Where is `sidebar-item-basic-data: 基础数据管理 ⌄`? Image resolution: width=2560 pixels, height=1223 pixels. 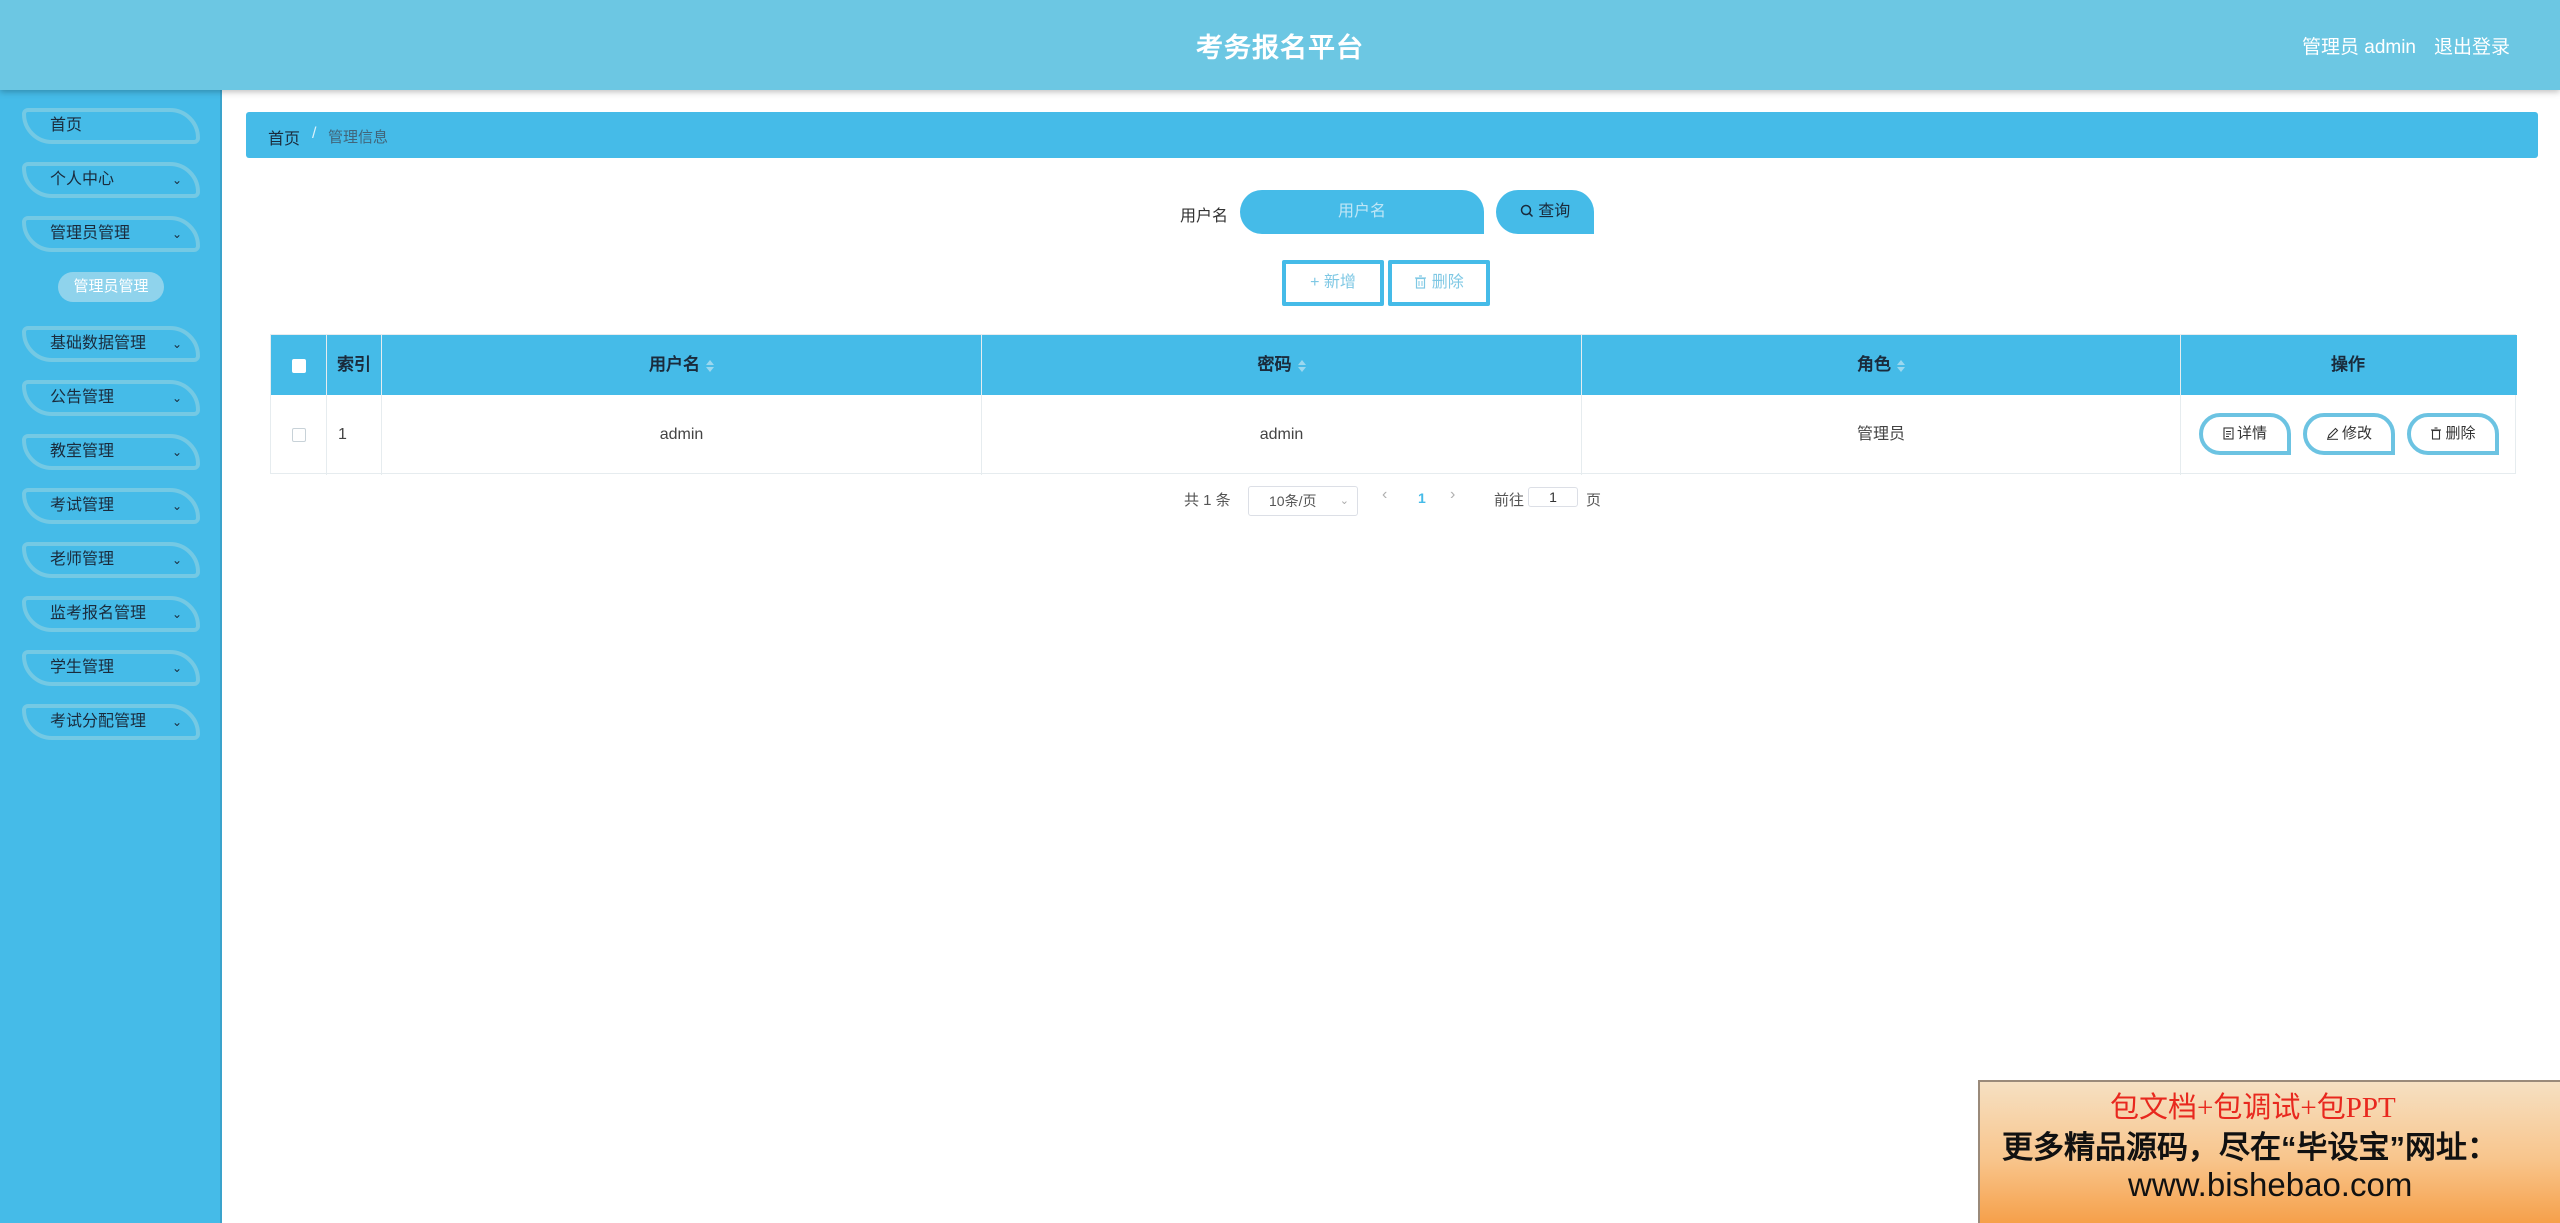 sidebar-item-basic-data: 基础数据管理 ⌄ is located at coordinates (111, 344).